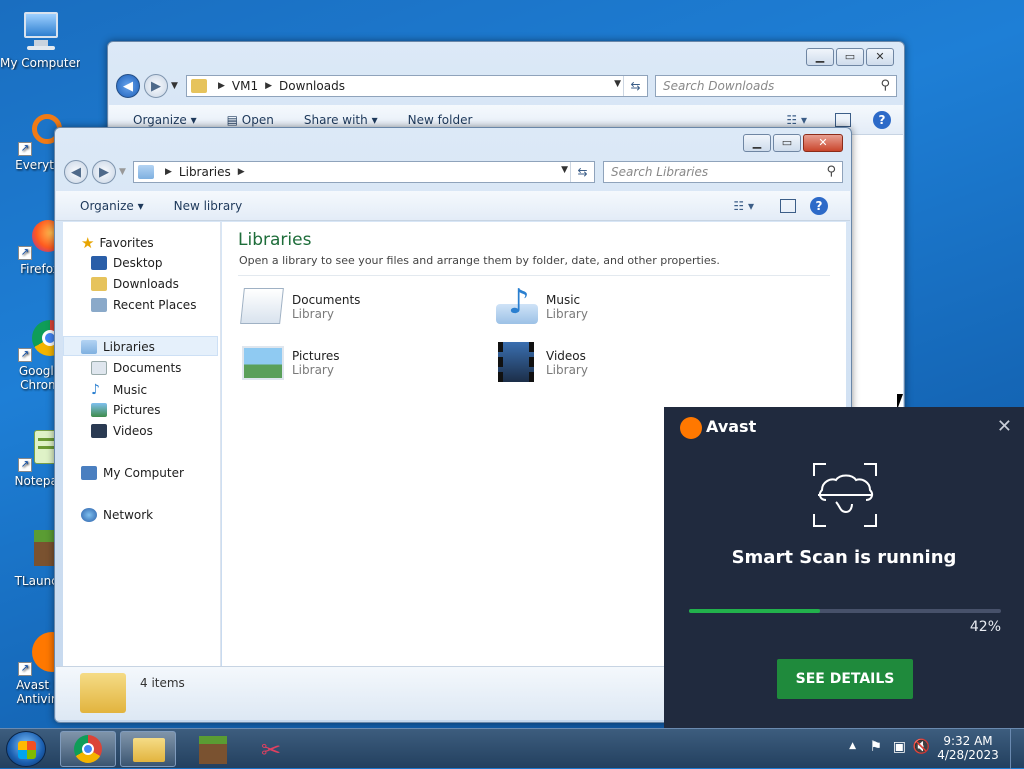  What do you see at coordinates (289, 363) in the screenshot?
I see `library-item-pictures: Pictures Library` at bounding box center [289, 363].